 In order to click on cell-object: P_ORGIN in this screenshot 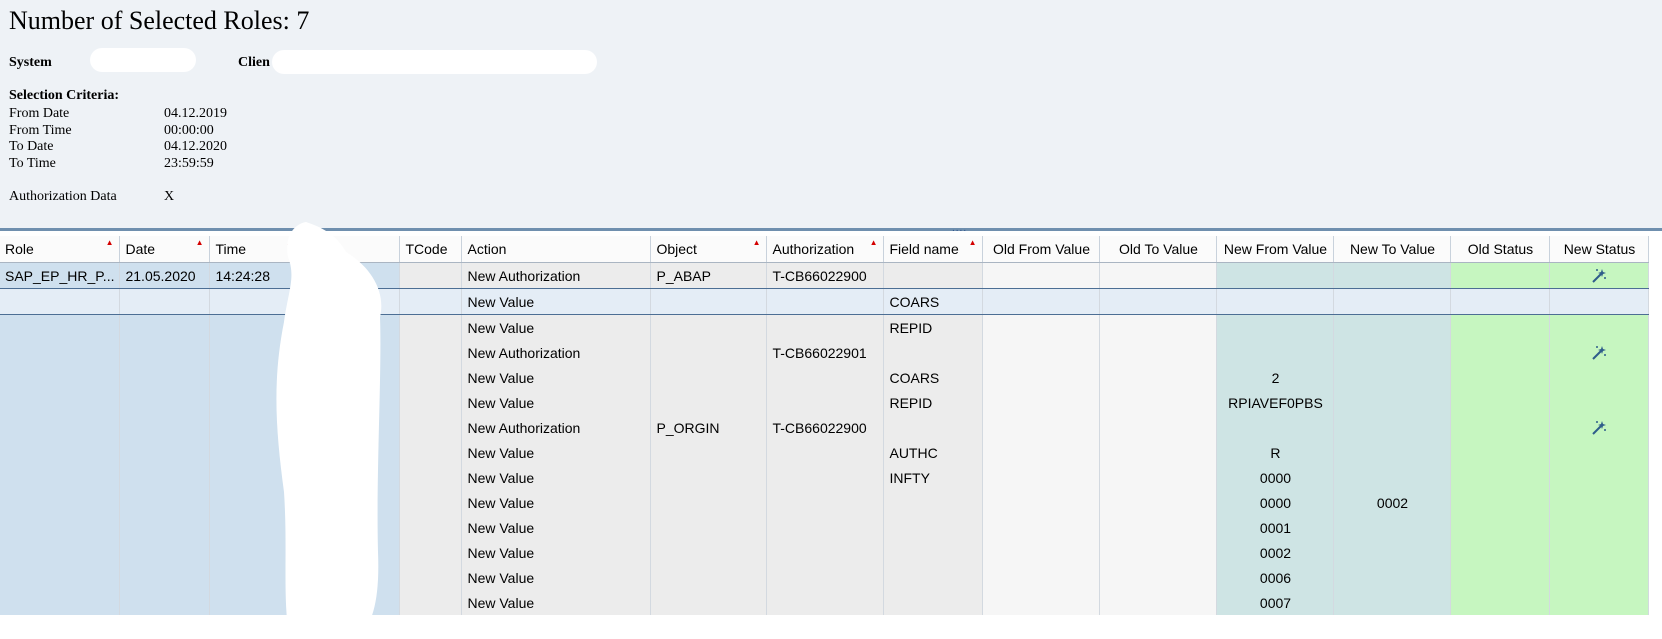, I will do `click(709, 427)`.